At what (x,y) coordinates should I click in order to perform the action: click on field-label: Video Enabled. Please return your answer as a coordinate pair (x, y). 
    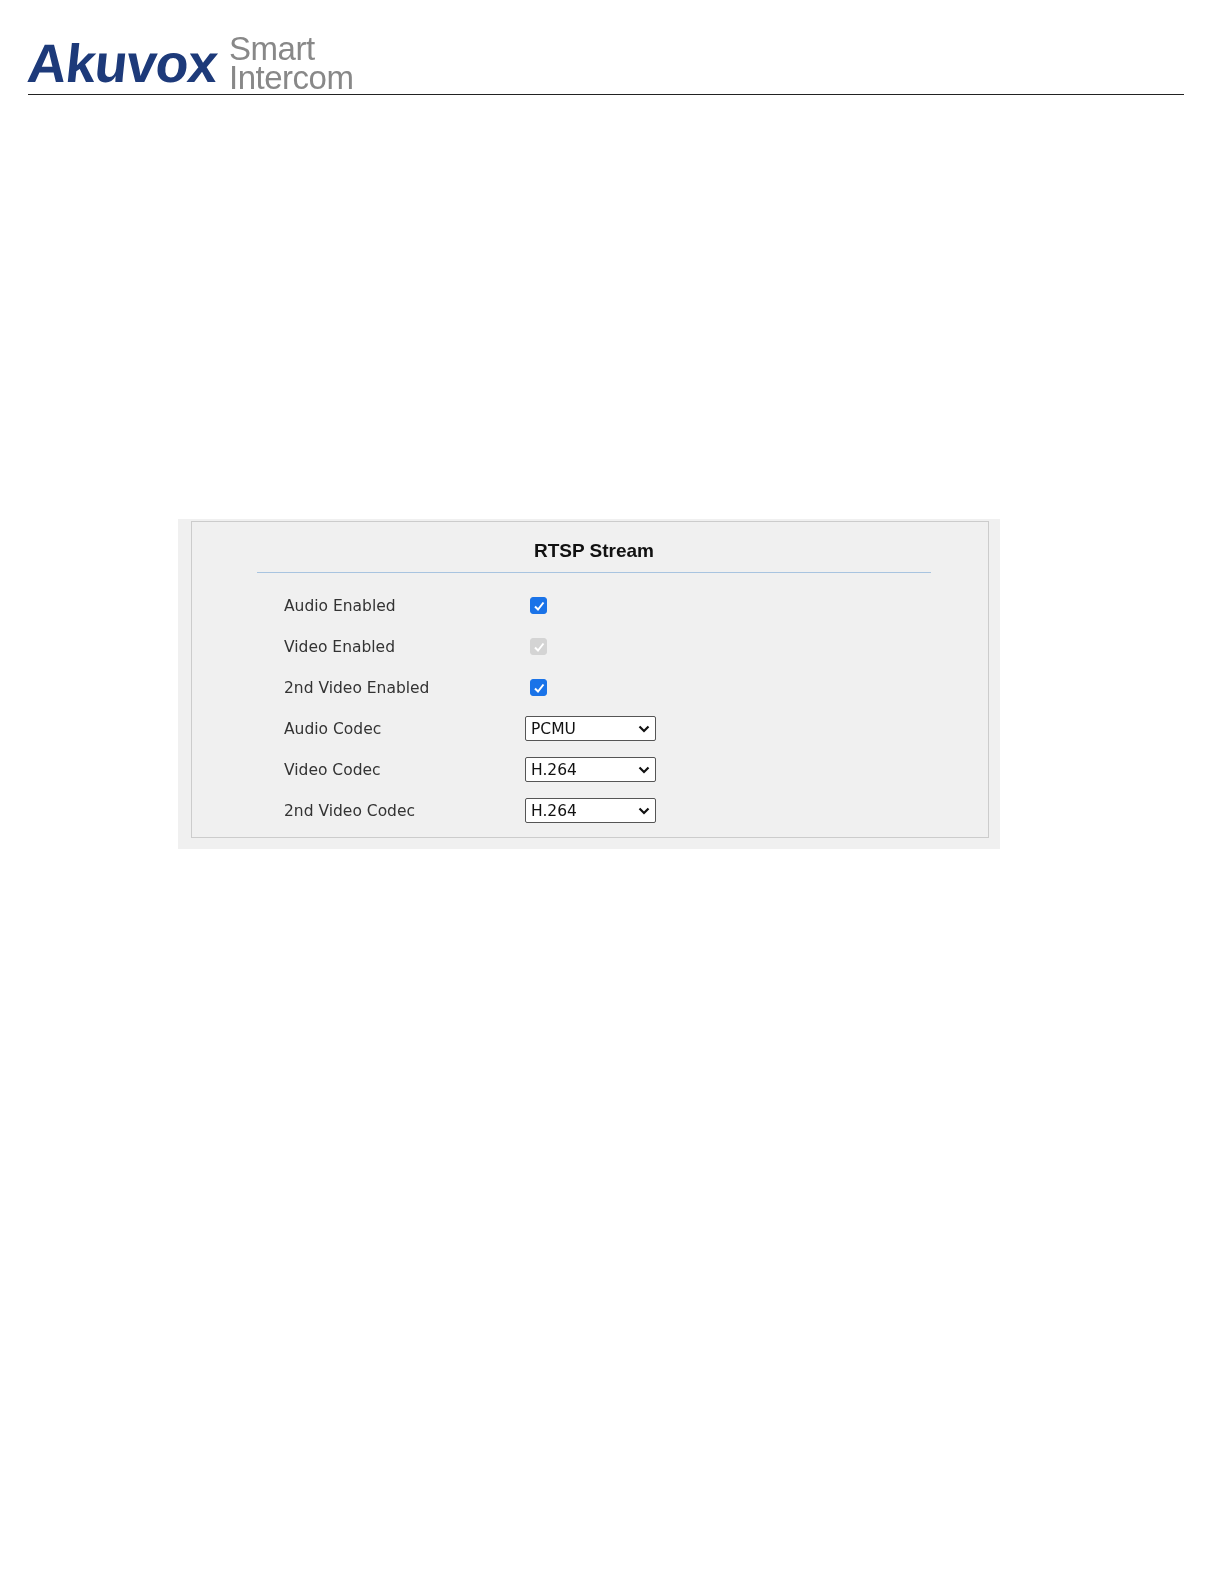
    Looking at the image, I should click on (340, 646).